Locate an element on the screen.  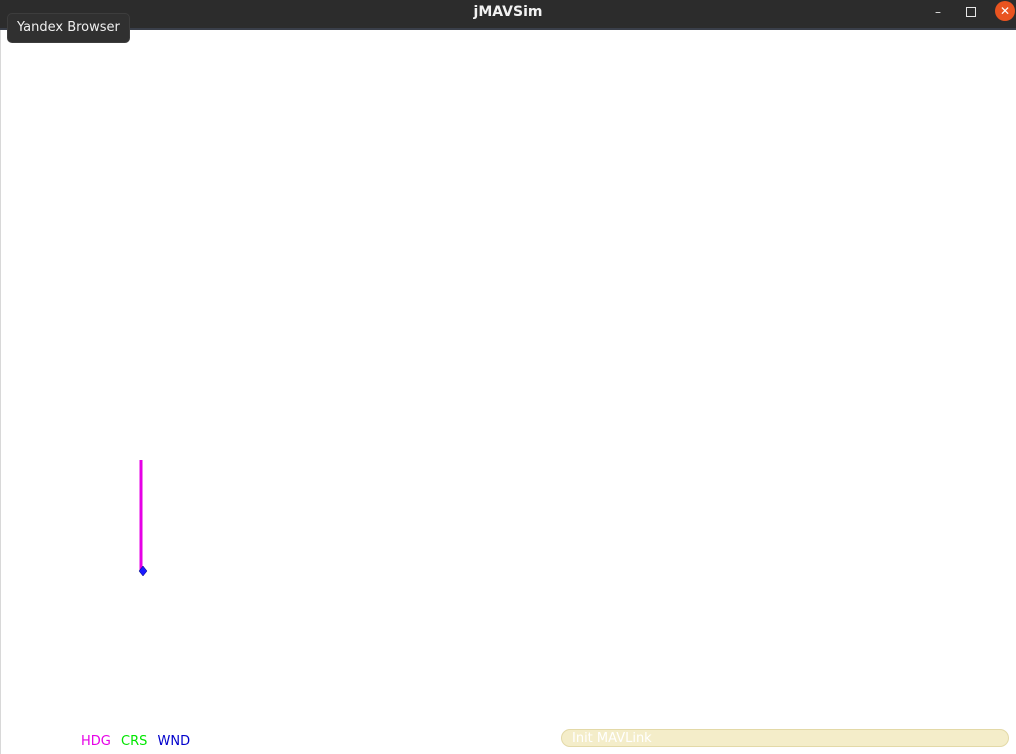
legend-crs: CRS is located at coordinates (134, 741).